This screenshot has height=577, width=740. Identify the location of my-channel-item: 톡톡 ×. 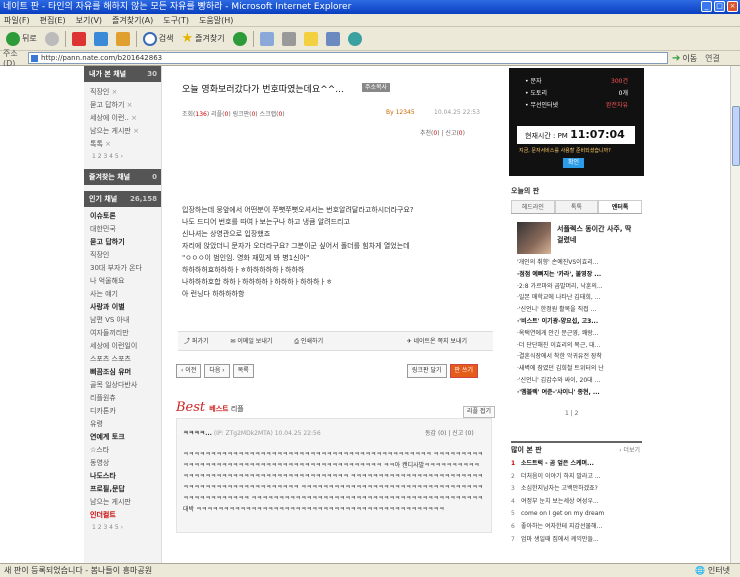
(122, 144).